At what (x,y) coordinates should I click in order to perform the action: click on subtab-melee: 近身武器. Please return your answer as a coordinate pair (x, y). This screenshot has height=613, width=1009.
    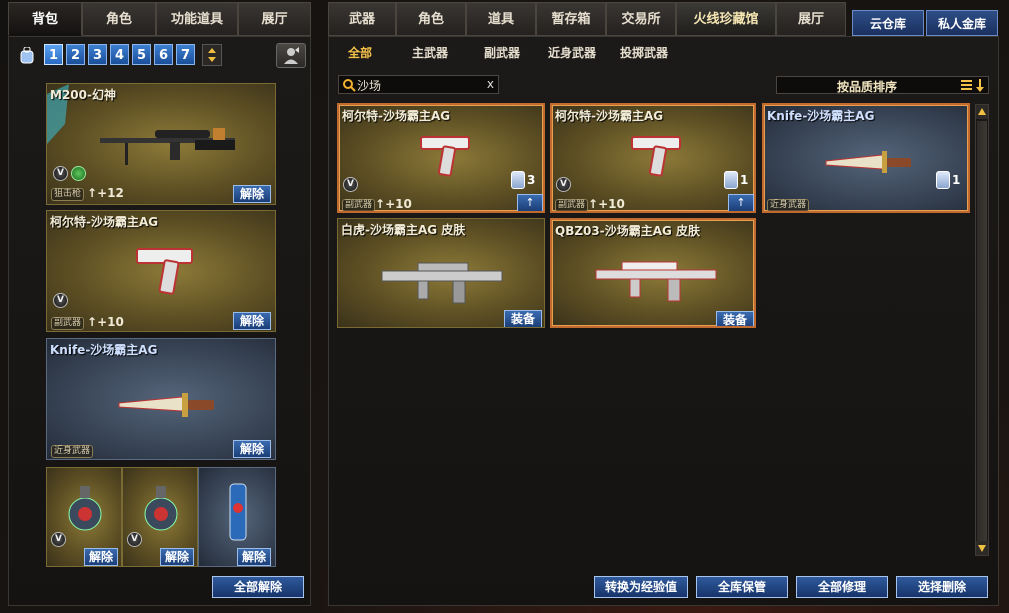
    Looking at the image, I should click on (572, 52).